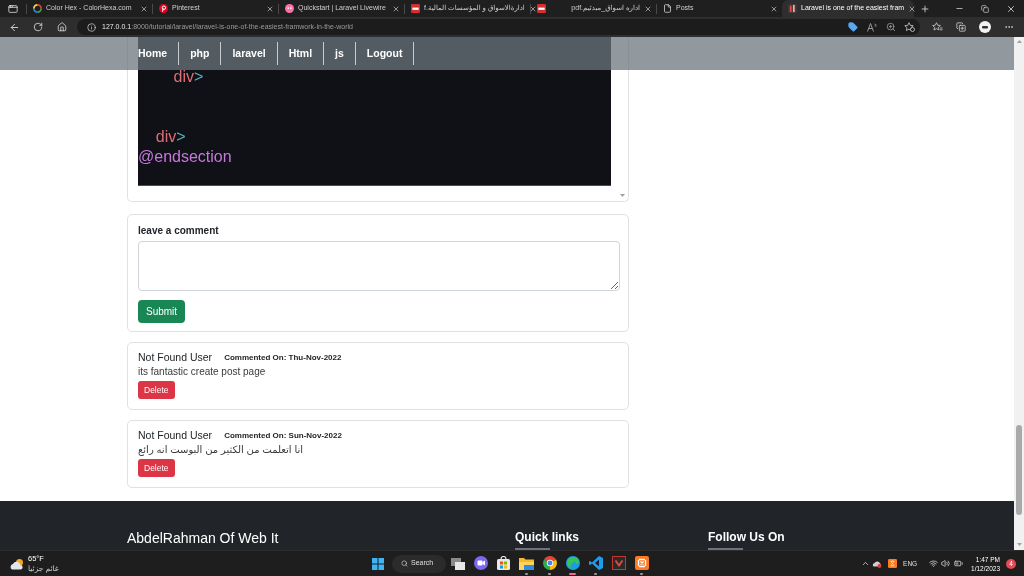 Image resolution: width=1024 pixels, height=576 pixels. Describe the element at coordinates (572, 563) in the screenshot. I see `swirl-logo-icon` at that location.